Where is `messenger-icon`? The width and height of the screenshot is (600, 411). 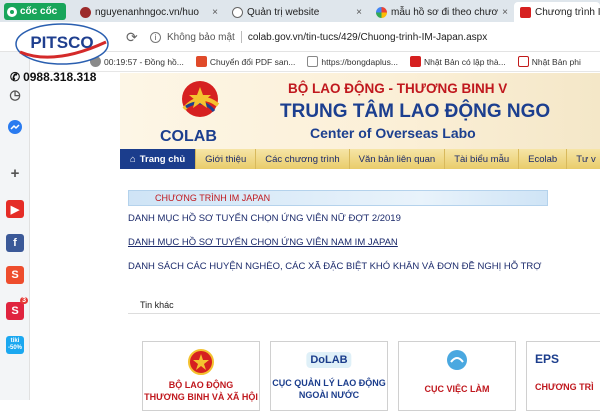 messenger-icon is located at coordinates (15, 127).